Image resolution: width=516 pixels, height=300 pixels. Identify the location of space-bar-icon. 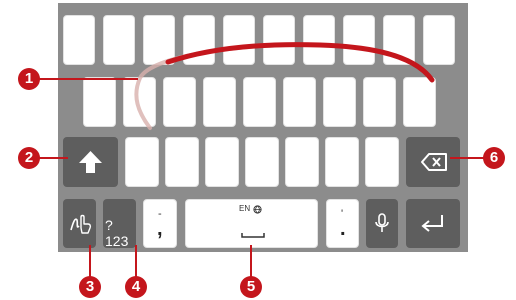
(253, 235).